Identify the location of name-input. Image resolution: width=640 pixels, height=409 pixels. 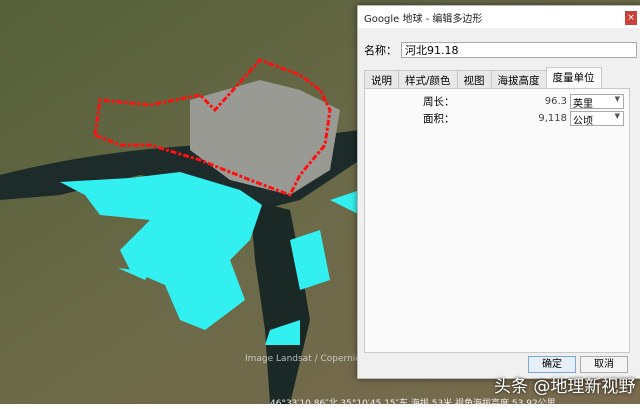
(519, 50).